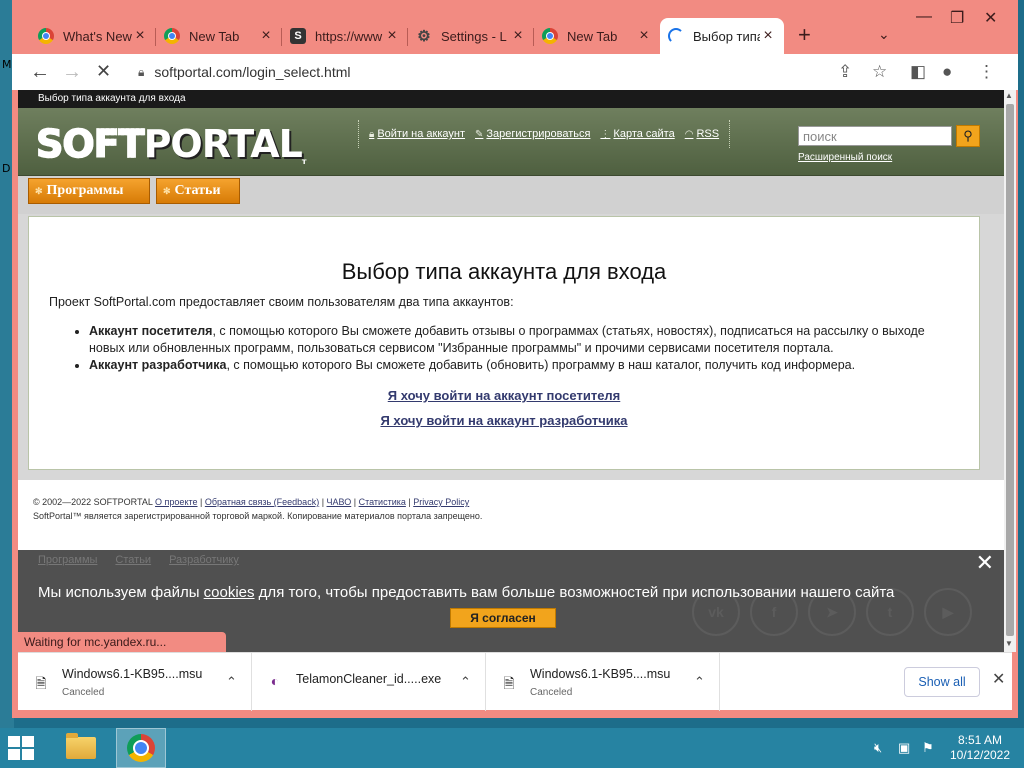 This screenshot has width=1024, height=768. I want to click on bottom-nav: Программы Статьи Разработчику, so click(138, 560).